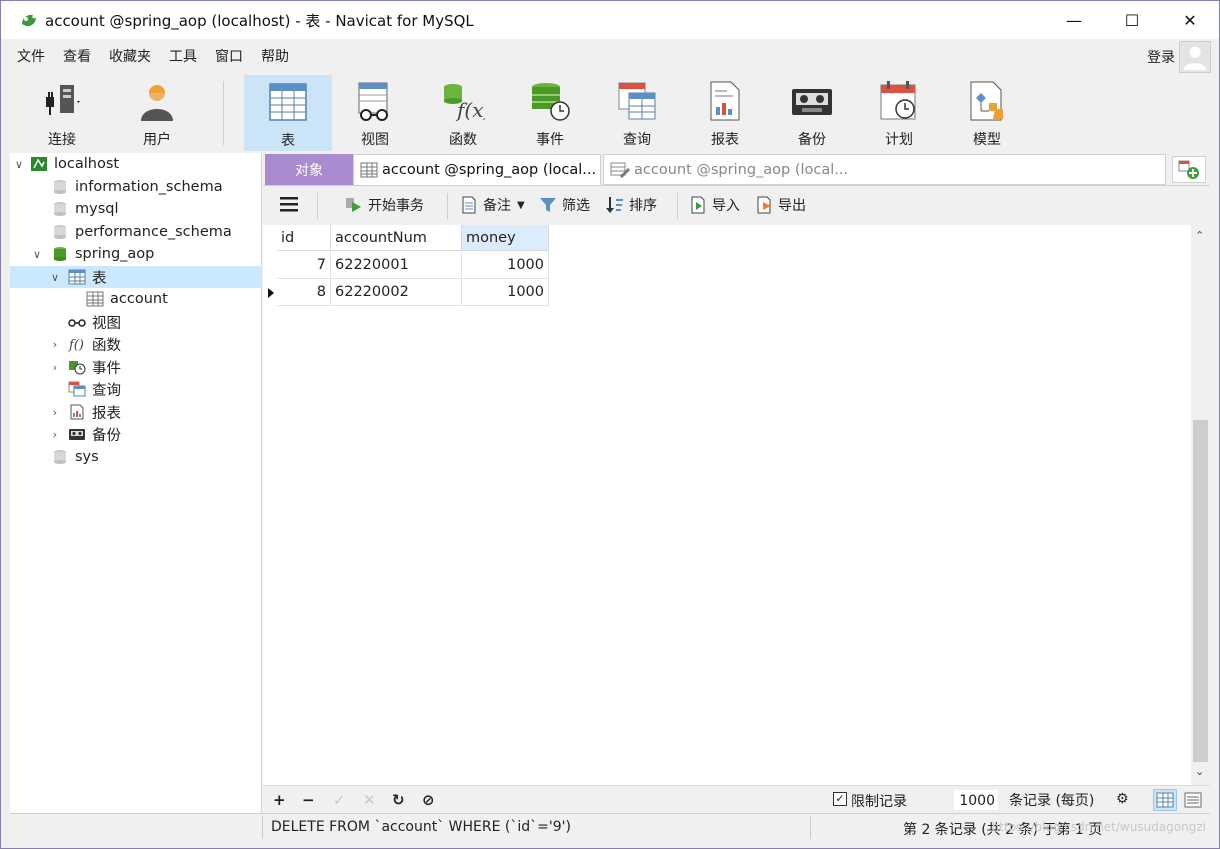 The image size is (1220, 849). What do you see at coordinates (157, 113) in the screenshot?
I see `user-button: 用户` at bounding box center [157, 113].